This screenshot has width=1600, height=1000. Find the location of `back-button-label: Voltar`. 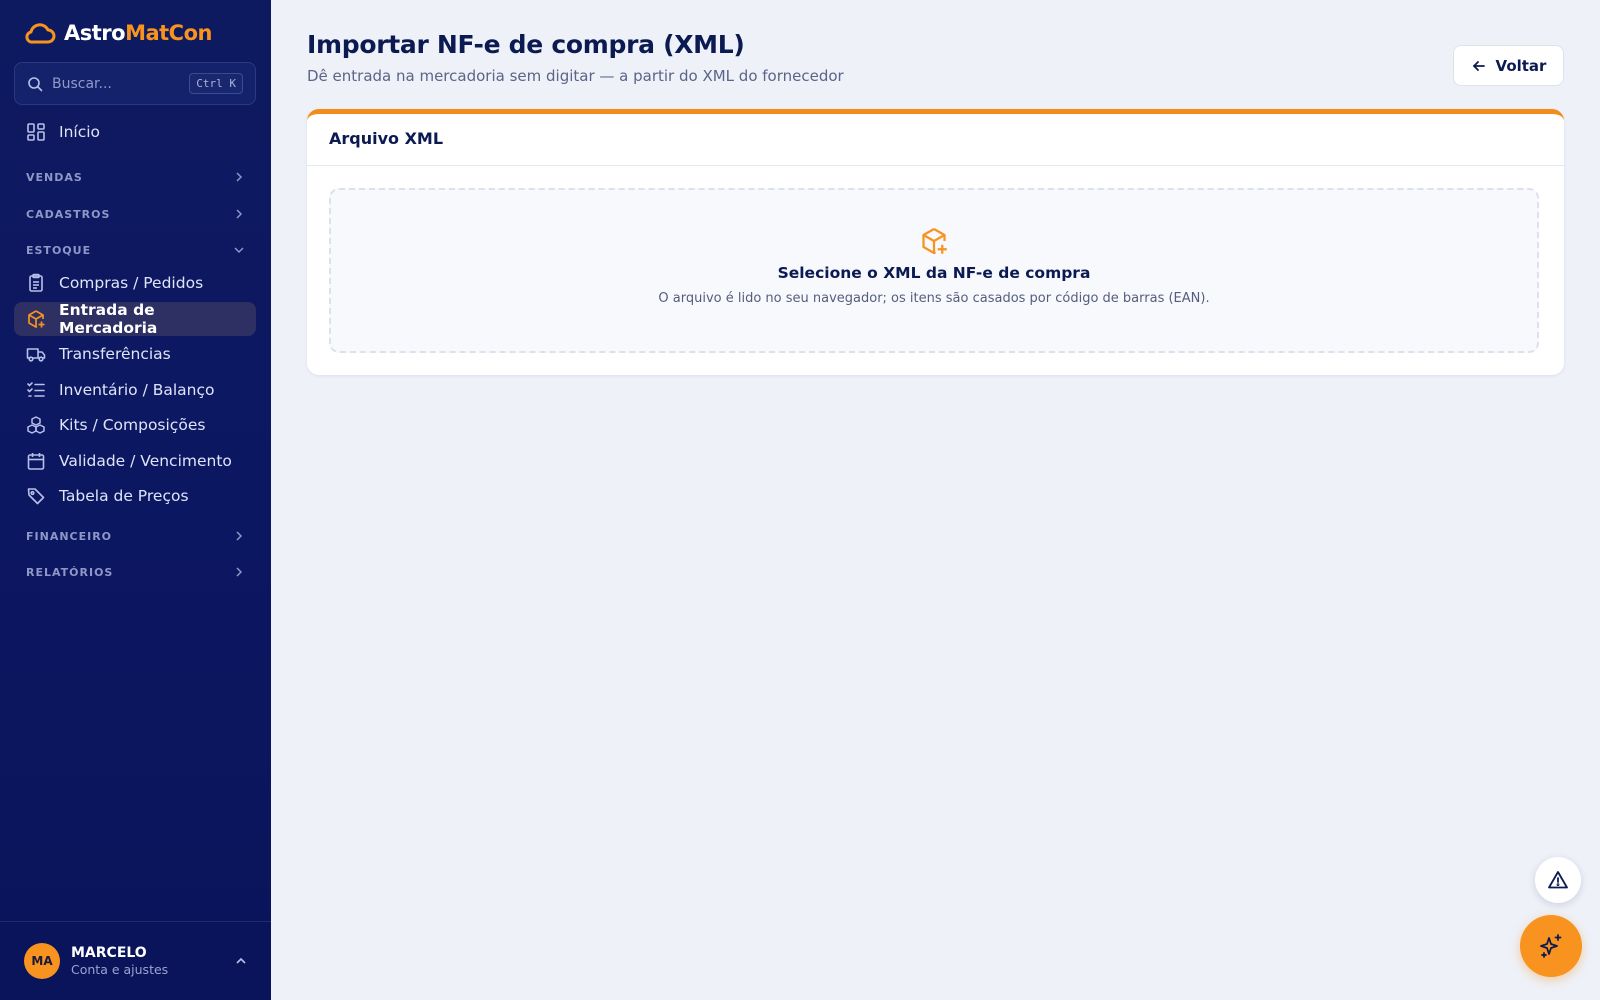

back-button-label: Voltar is located at coordinates (1521, 65).